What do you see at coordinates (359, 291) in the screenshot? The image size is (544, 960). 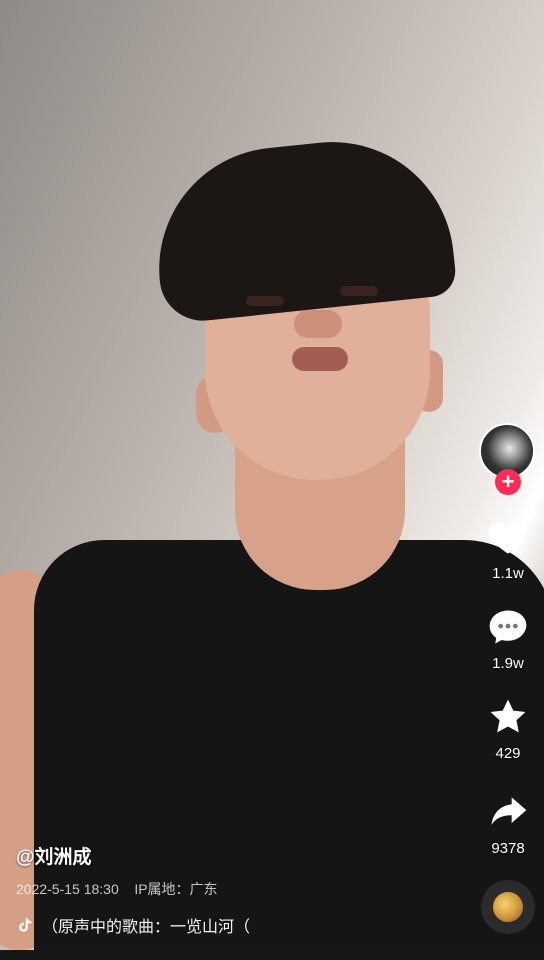 I see `person-eye-right` at bounding box center [359, 291].